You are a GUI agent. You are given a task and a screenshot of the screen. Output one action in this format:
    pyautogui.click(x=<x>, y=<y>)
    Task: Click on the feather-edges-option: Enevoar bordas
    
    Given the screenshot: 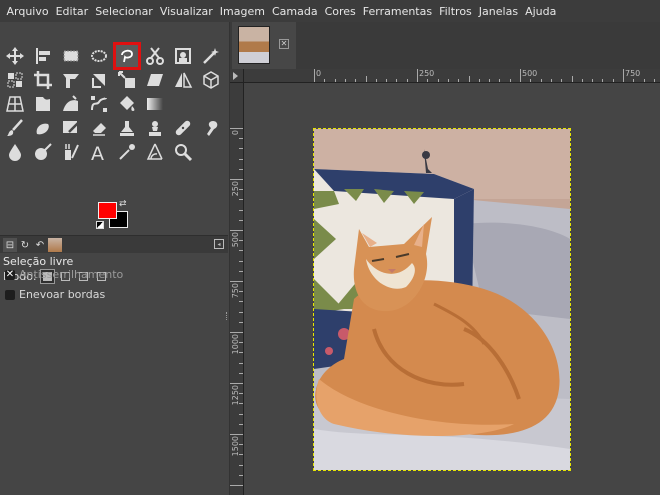 What is the action you would take?
    pyautogui.click(x=55, y=294)
    